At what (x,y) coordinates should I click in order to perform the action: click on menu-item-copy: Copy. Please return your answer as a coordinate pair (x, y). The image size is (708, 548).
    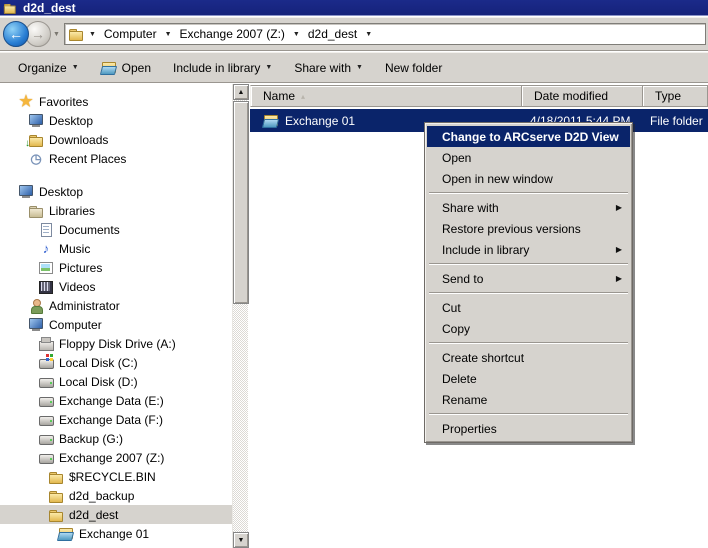
    Looking at the image, I should click on (528, 328).